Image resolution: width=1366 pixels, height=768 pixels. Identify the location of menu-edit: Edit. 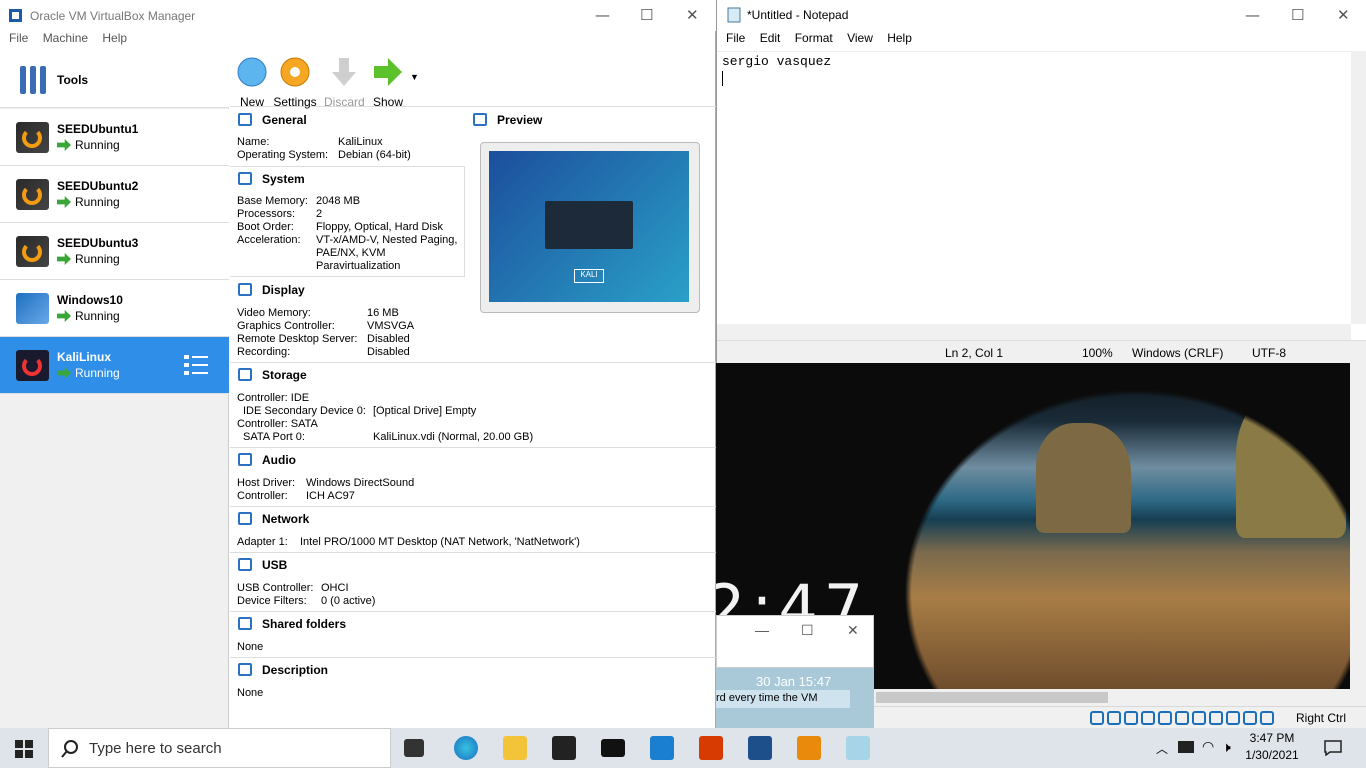
(770, 38).